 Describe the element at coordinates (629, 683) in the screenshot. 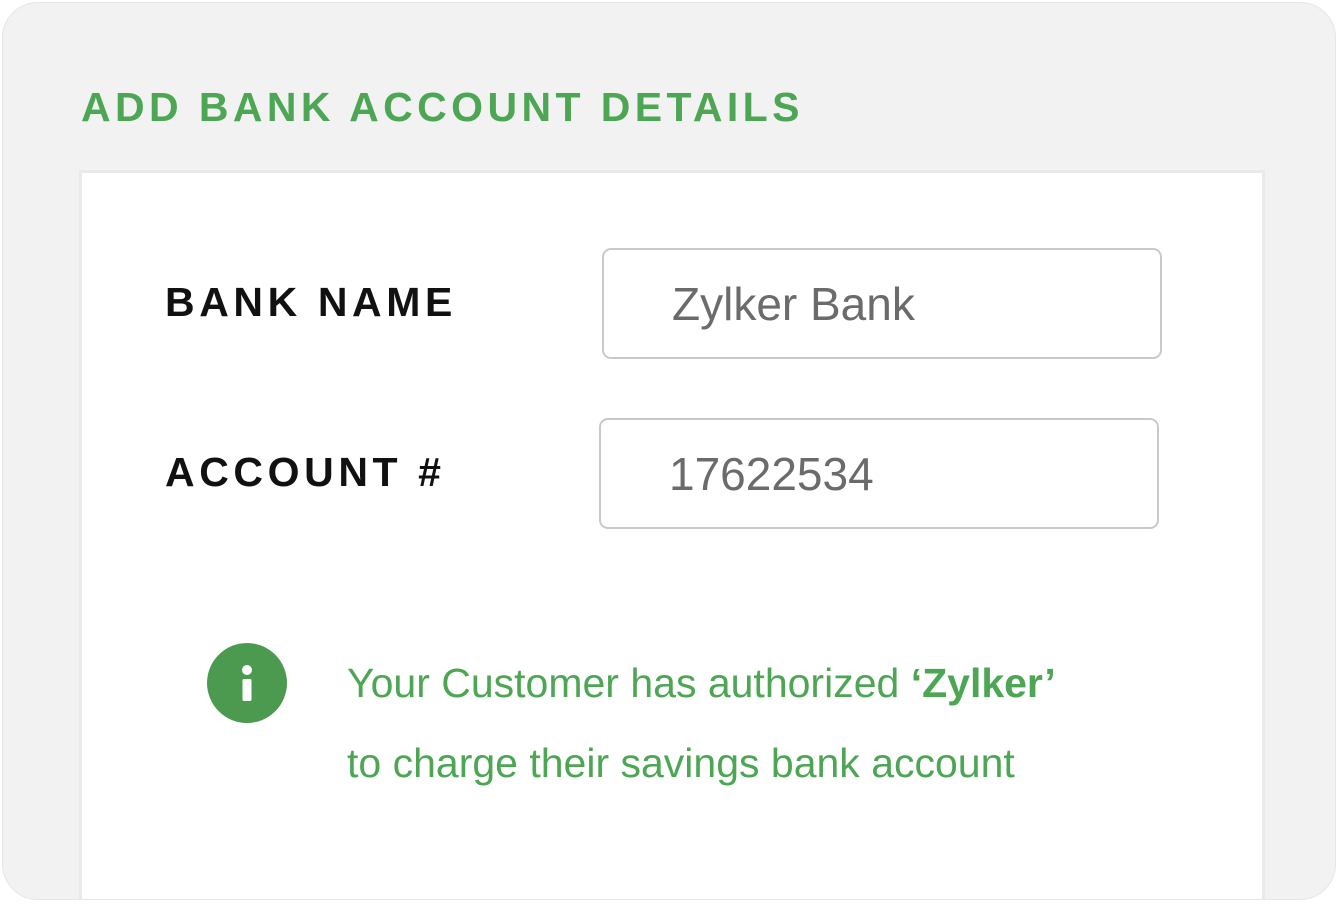

I see `notice-prefix: Your Customer has authorized` at that location.